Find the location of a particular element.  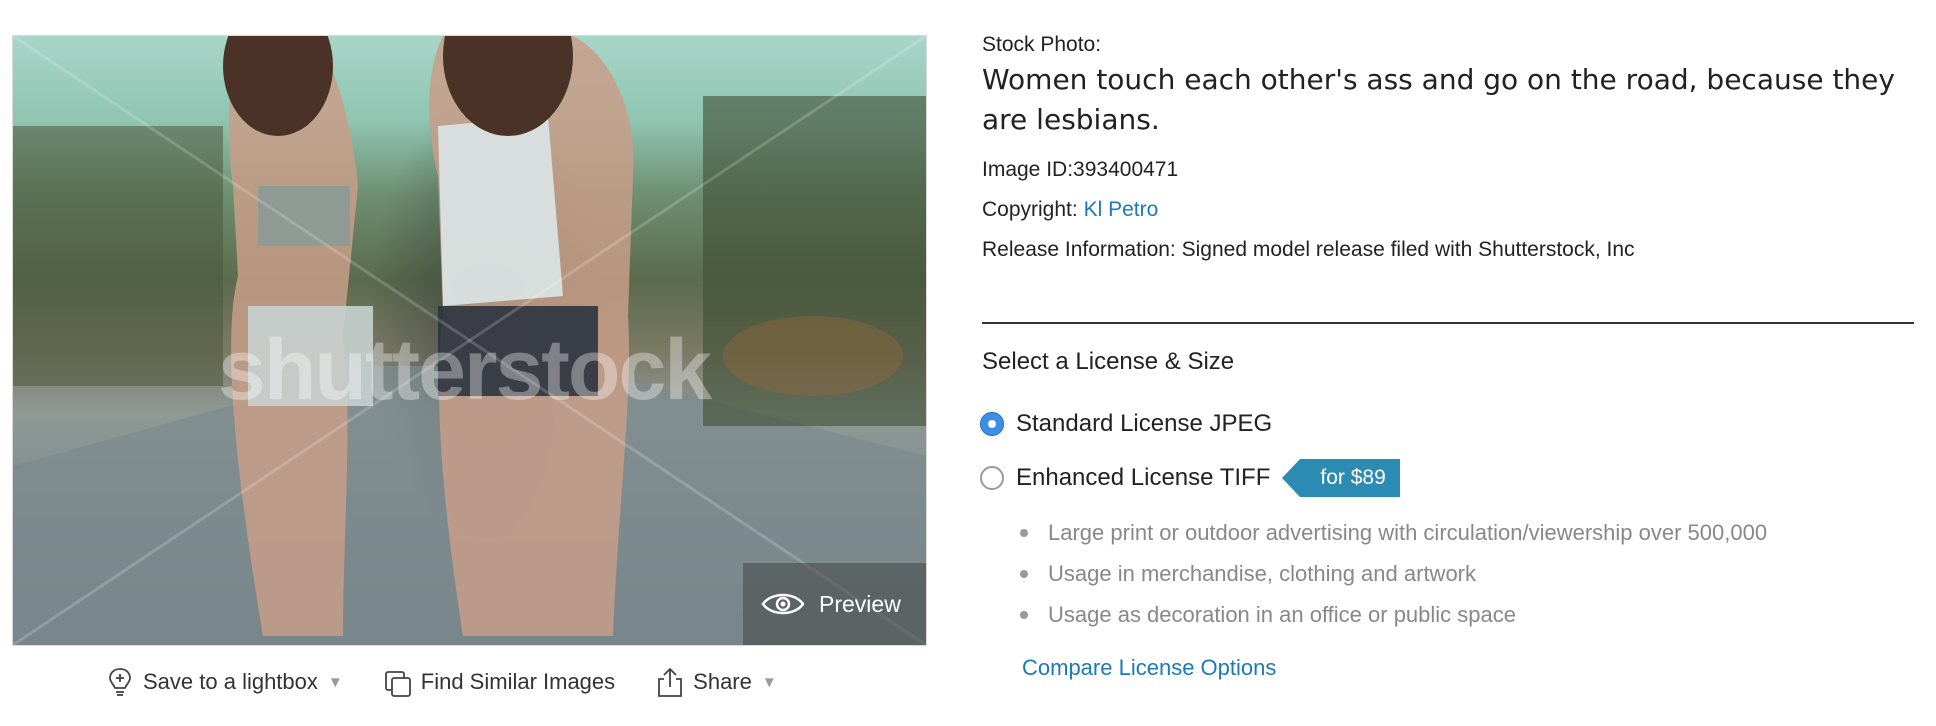

license-heading: Select a License & Size is located at coordinates (1108, 361).